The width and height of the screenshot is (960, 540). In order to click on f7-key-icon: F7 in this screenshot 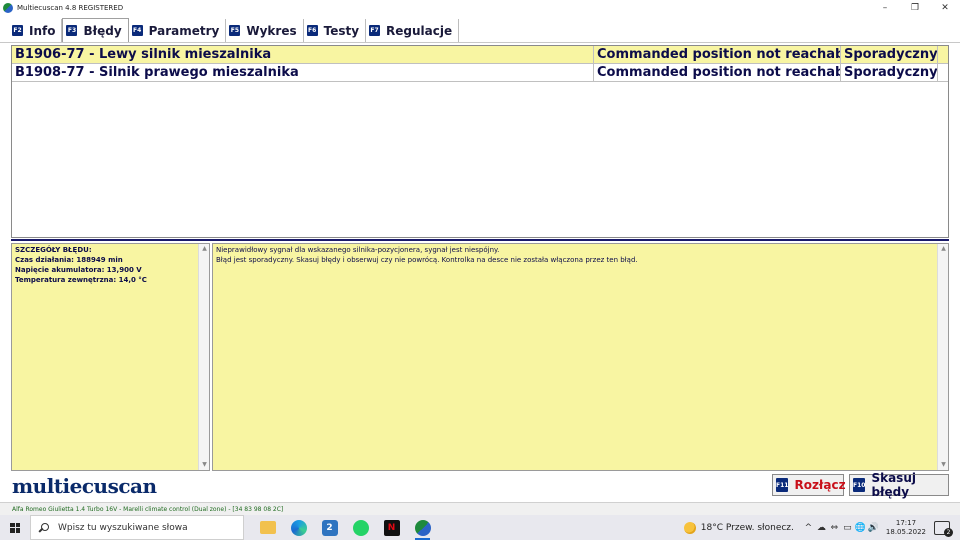, I will do `click(375, 30)`.